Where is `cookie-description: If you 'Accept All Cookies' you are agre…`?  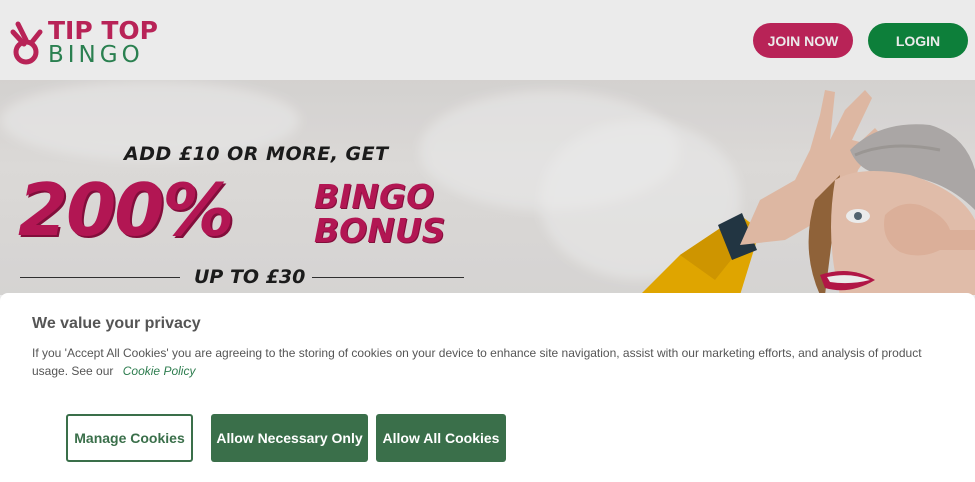
cookie-description: If you 'Accept All Cookies' you are agre… is located at coordinates (487, 362).